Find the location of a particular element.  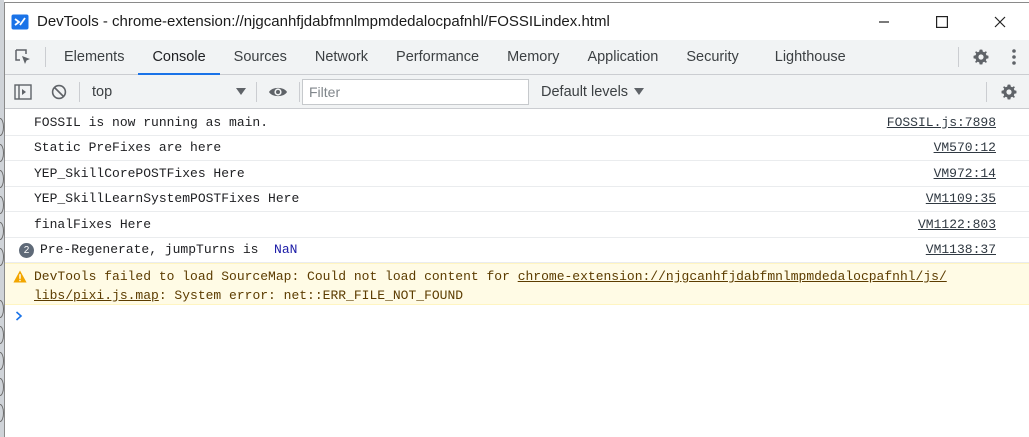

repeat-count-badge: 2 is located at coordinates (26, 250).